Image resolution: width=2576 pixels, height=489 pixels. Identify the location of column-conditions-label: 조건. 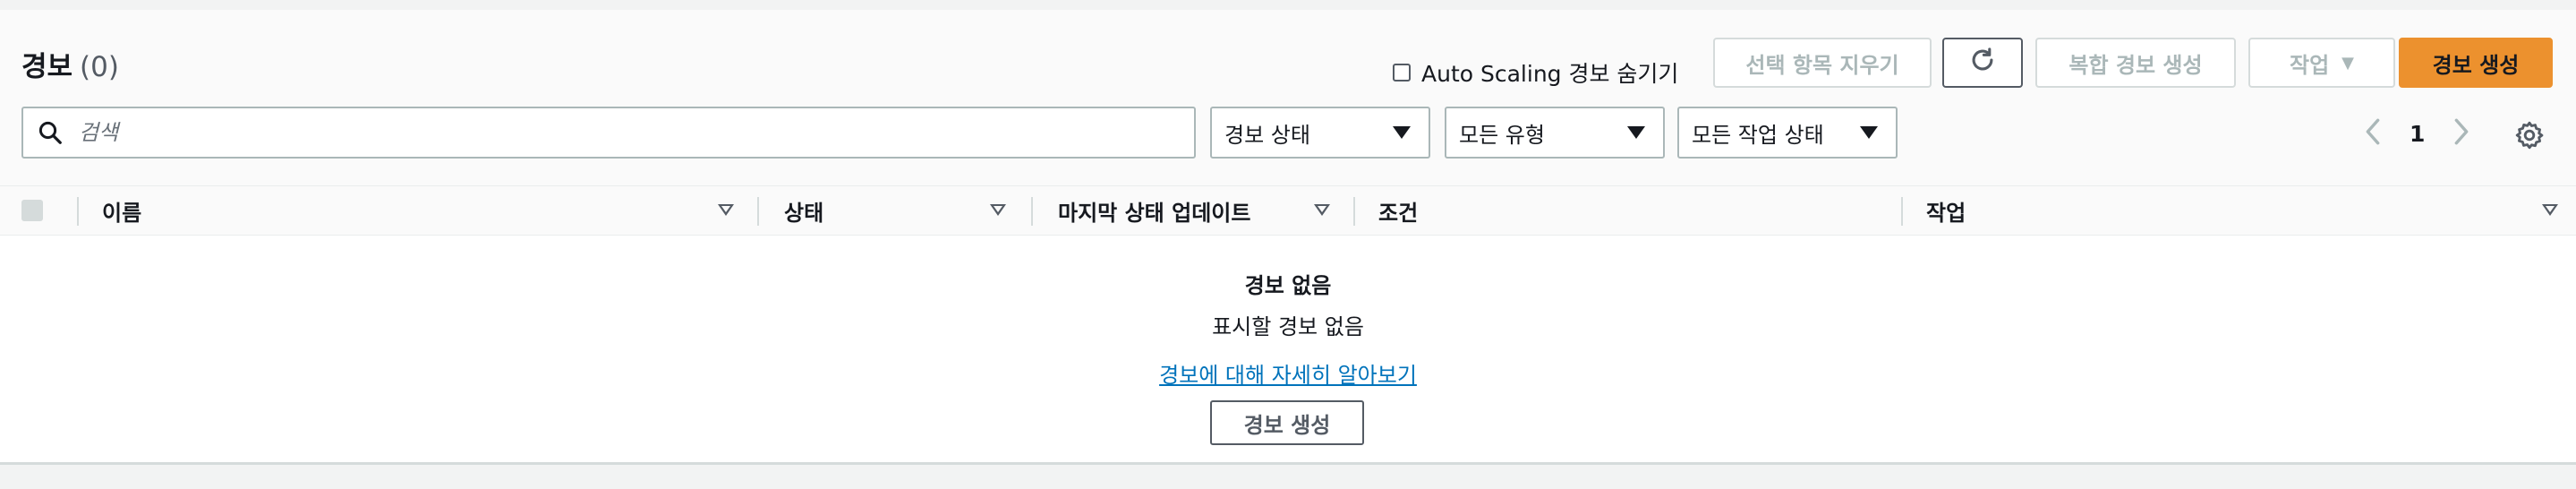
(1398, 213).